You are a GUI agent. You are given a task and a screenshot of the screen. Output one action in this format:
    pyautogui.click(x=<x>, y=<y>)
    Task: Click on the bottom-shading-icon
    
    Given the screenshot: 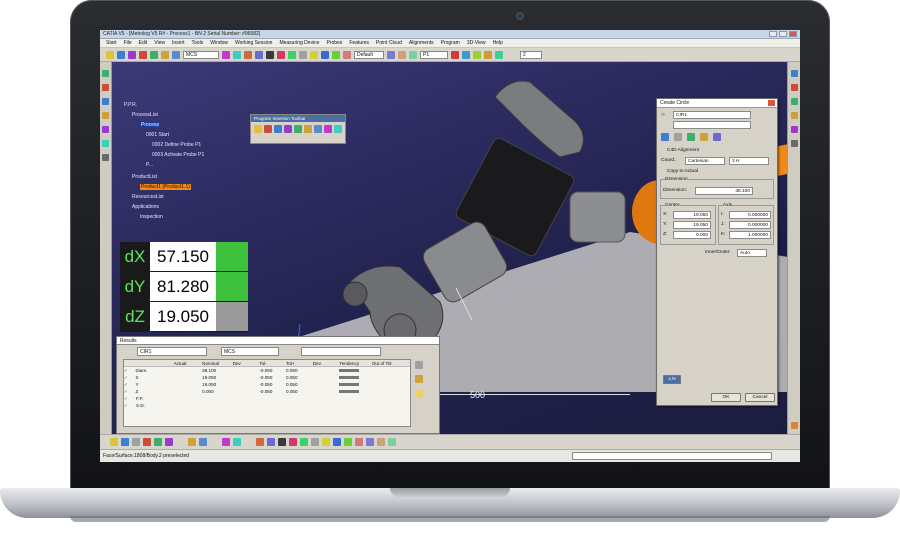 What is the action you would take?
    pyautogui.click(x=337, y=442)
    